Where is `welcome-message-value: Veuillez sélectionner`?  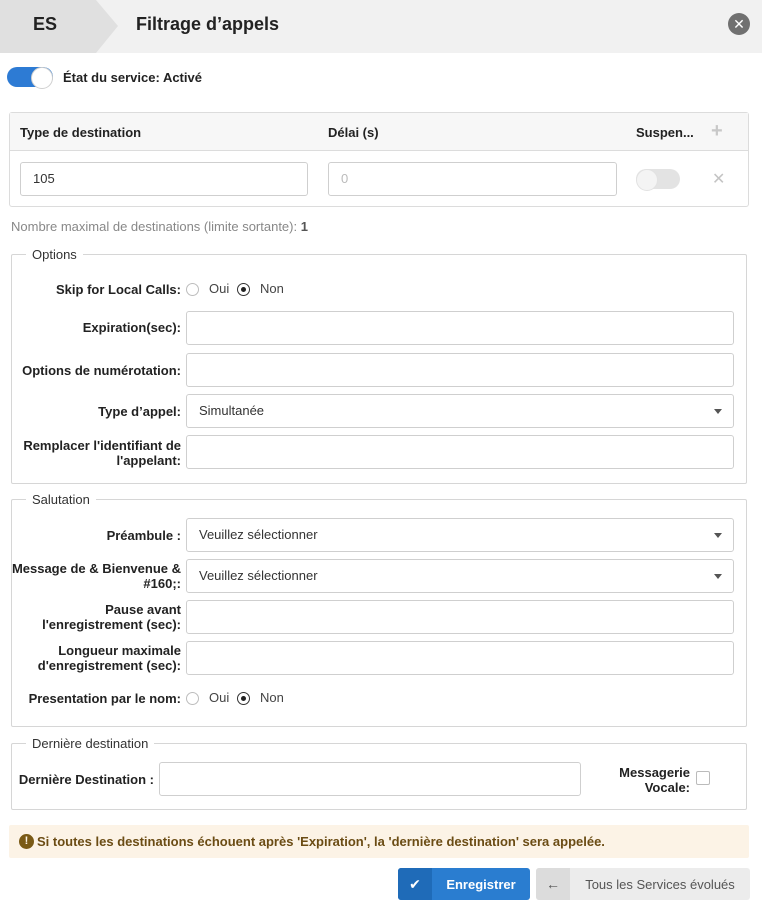
welcome-message-value: Veuillez sélectionner is located at coordinates (258, 575).